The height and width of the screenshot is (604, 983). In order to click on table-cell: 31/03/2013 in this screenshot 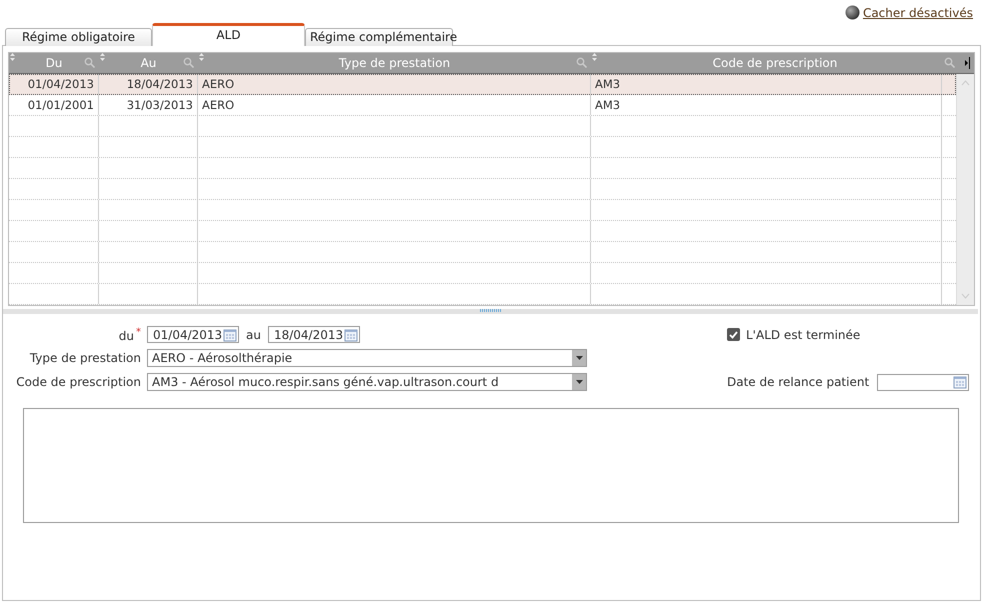, I will do `click(159, 105)`.